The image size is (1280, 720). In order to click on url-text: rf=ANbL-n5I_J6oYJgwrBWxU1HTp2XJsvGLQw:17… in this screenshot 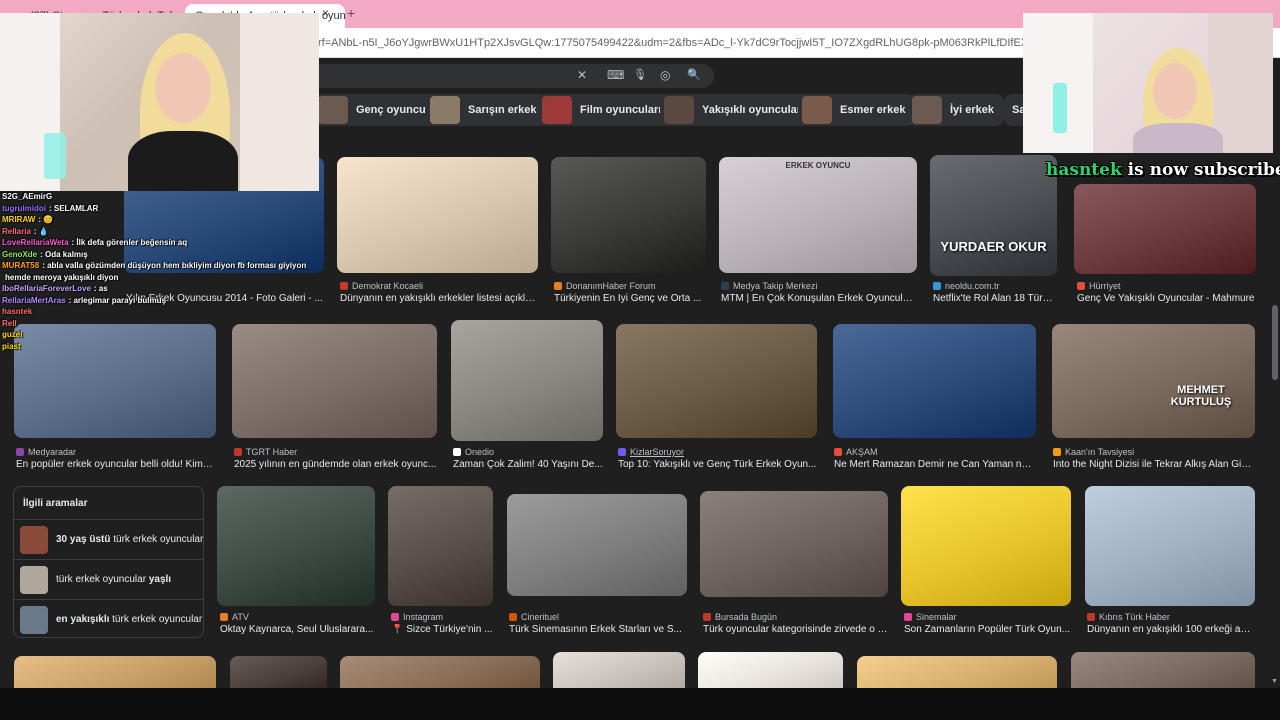, I will do `click(673, 43)`.